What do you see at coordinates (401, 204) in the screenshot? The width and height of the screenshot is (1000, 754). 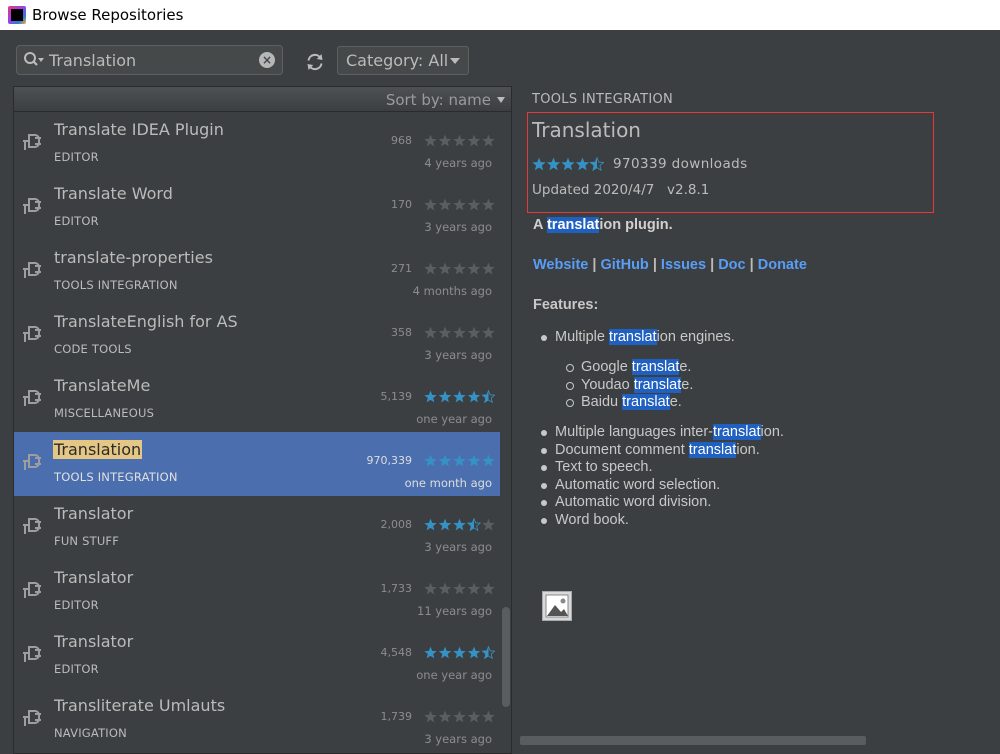 I see `plugin-downloads: 170` at bounding box center [401, 204].